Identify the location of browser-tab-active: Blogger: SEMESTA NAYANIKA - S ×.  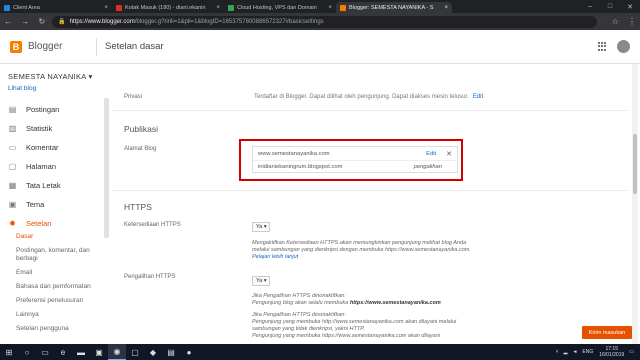
(394, 7).